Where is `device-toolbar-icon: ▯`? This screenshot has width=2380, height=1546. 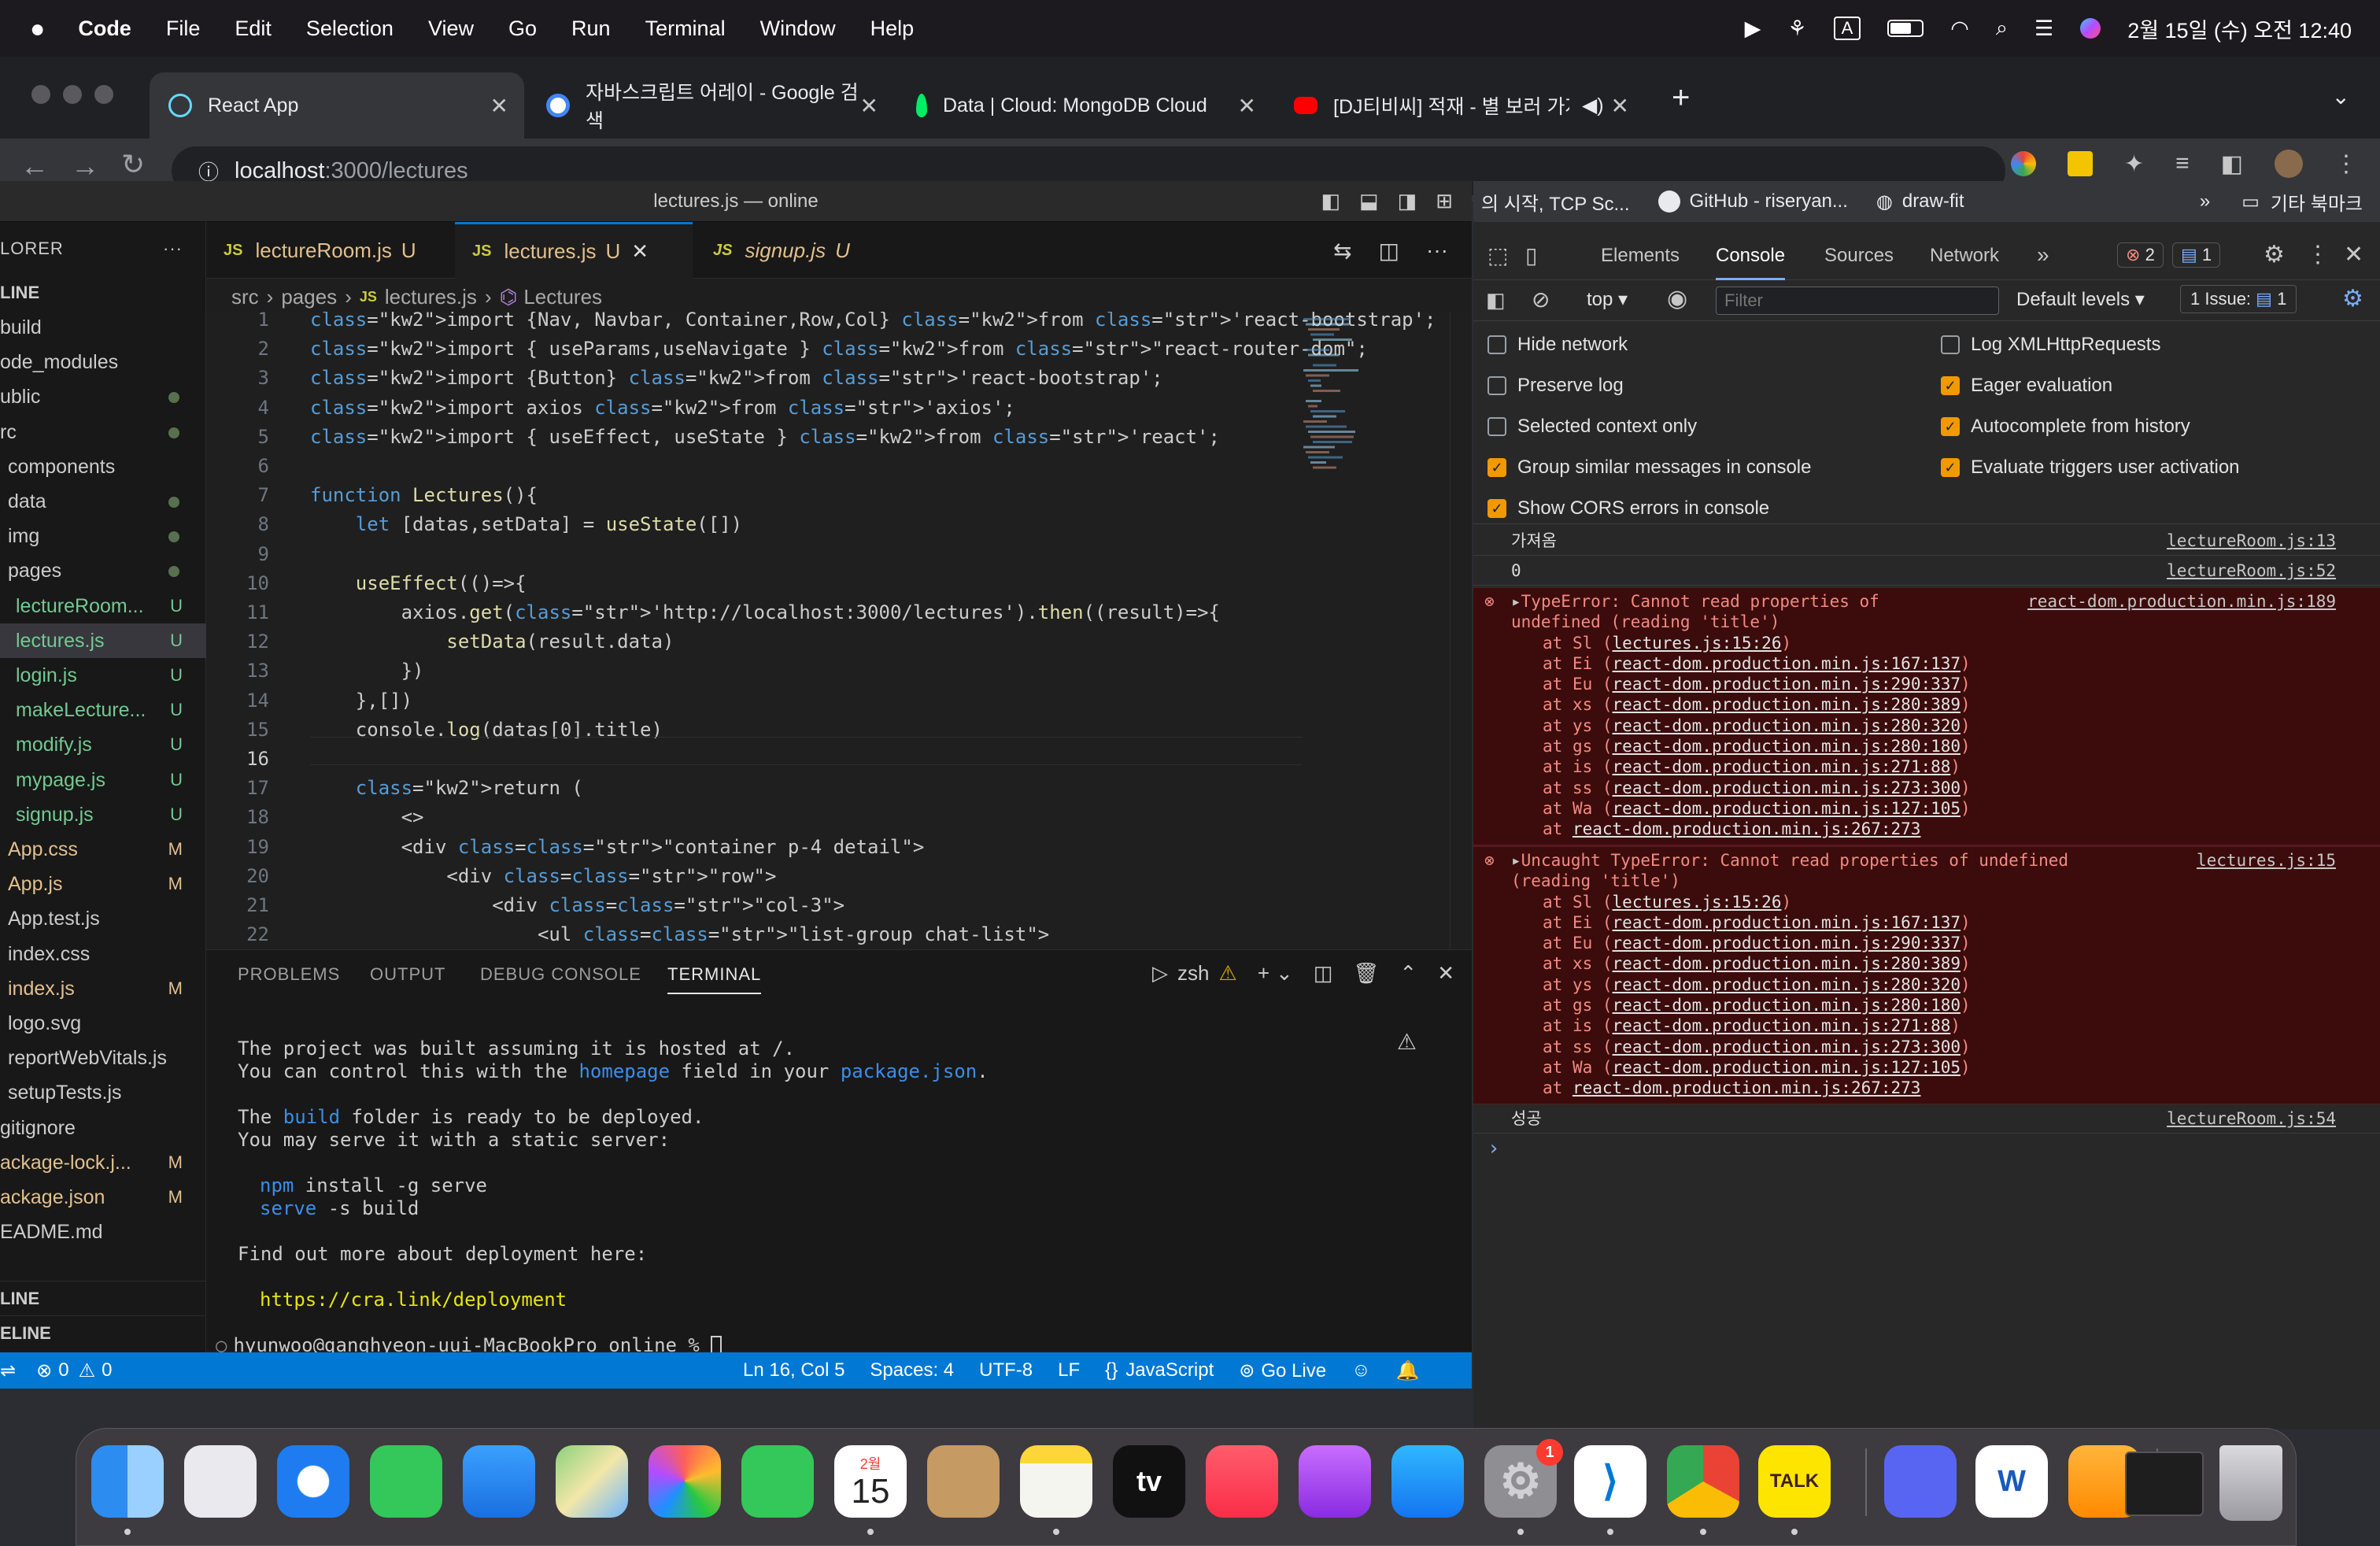 device-toolbar-icon: ▯ is located at coordinates (1531, 255).